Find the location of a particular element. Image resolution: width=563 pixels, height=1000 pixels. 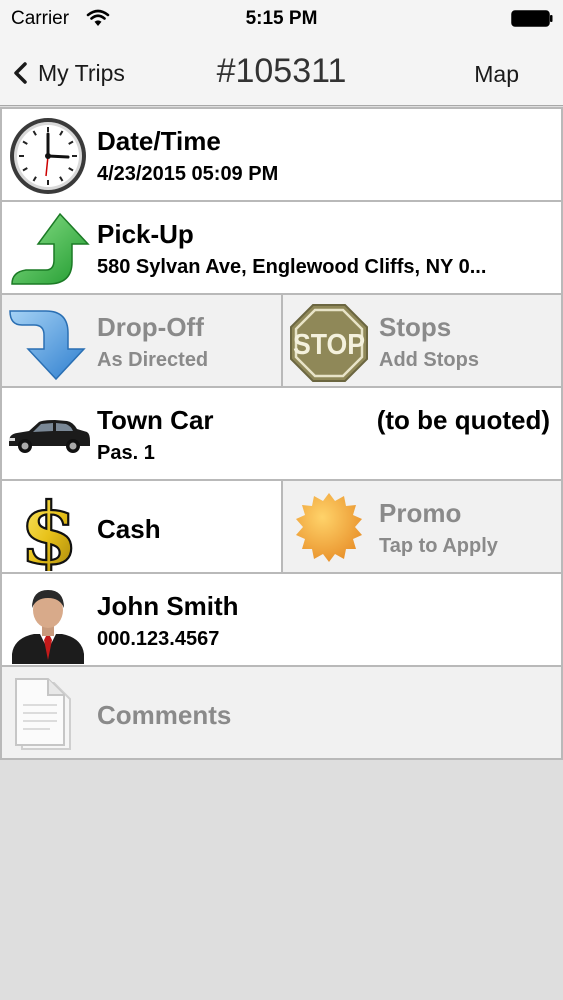

passenger-row: John Smith 000.123.4567 is located at coordinates (281, 619).